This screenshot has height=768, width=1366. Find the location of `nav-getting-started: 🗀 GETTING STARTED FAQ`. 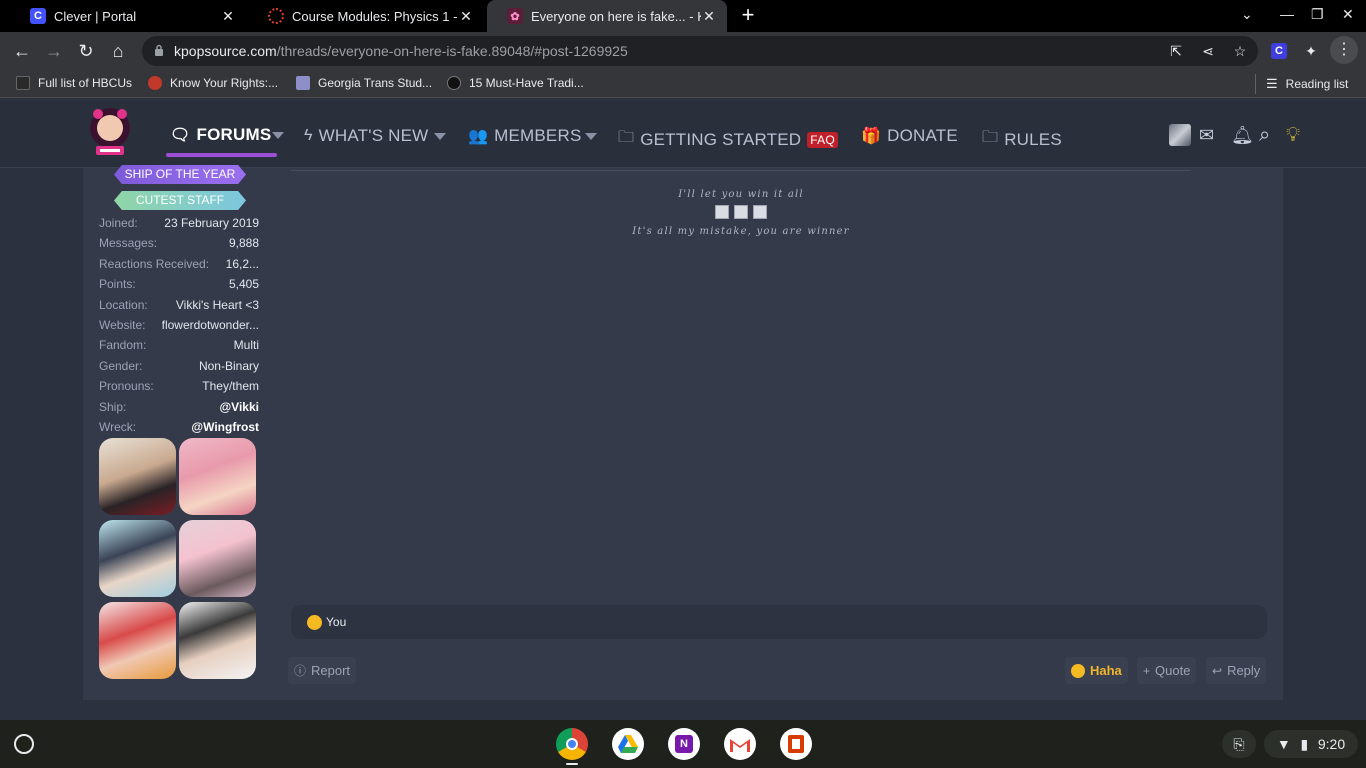

nav-getting-started: 🗀 GETTING STARTED FAQ is located at coordinates (728, 139).